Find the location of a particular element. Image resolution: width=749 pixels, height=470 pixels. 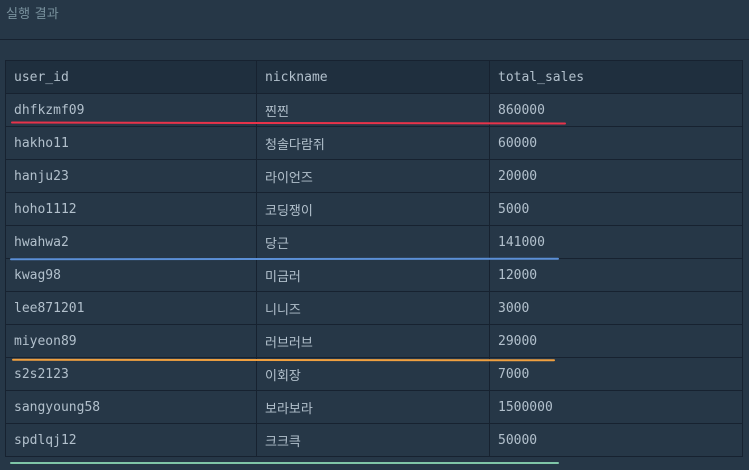

cell-total-sales: 50000 is located at coordinates (616, 440).